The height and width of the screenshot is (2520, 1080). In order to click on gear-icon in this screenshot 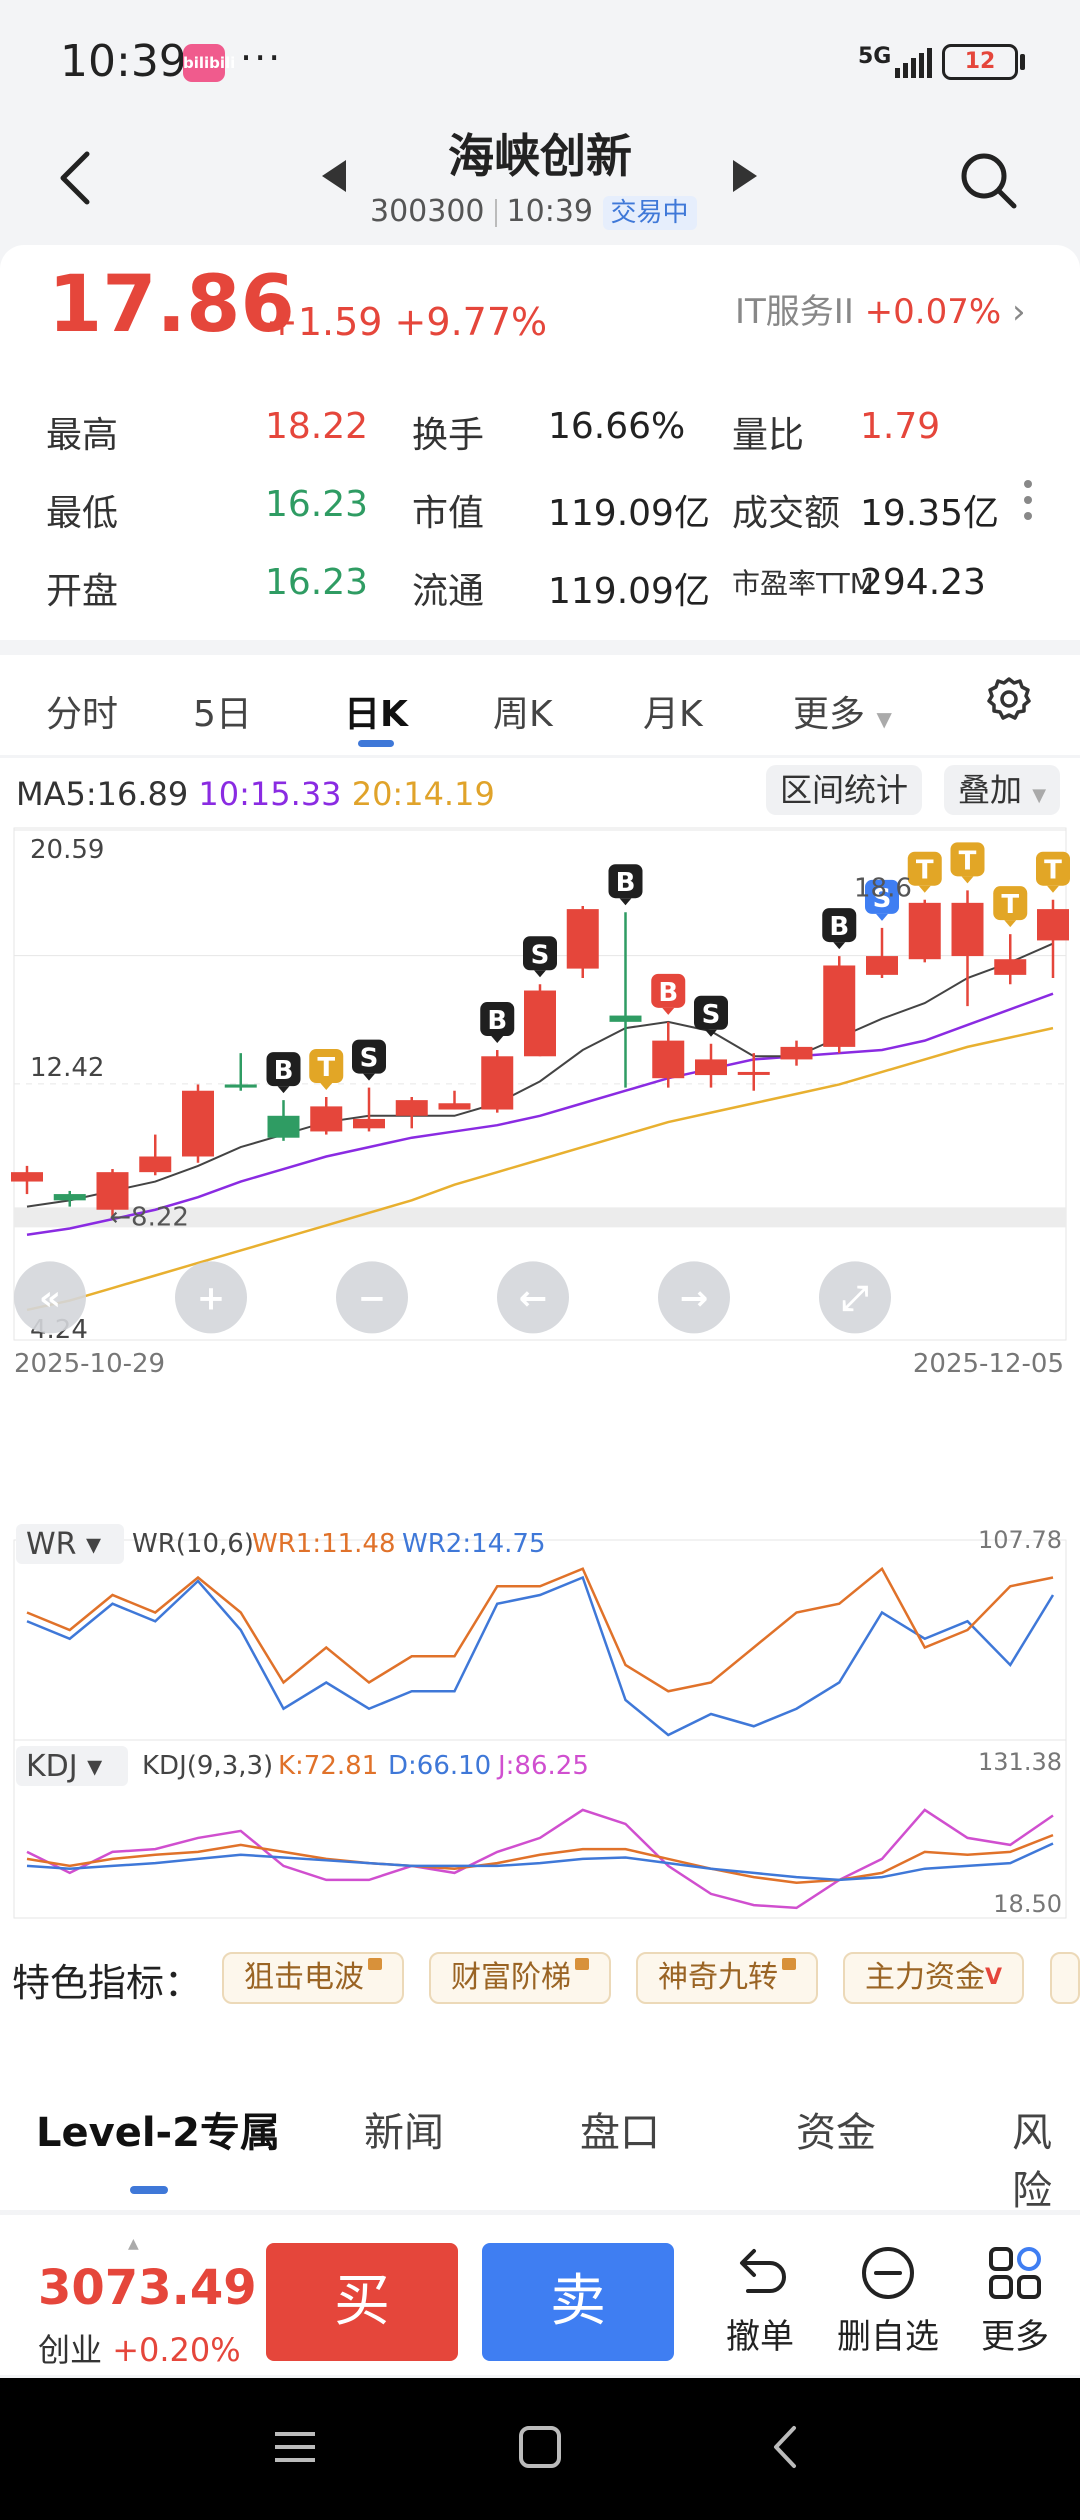, I will do `click(1009, 699)`.